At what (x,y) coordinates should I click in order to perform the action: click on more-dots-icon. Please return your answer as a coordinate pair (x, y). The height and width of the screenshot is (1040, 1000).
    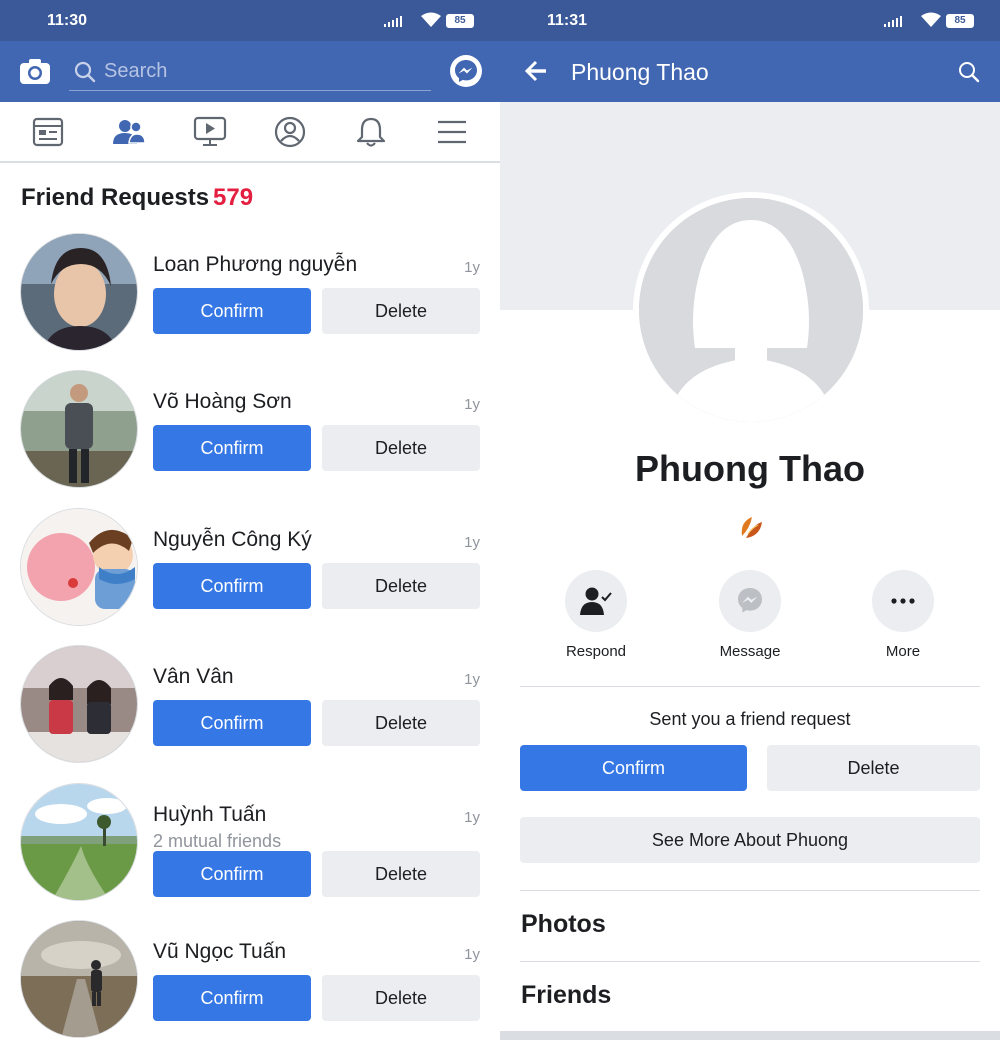
    Looking at the image, I should click on (903, 601).